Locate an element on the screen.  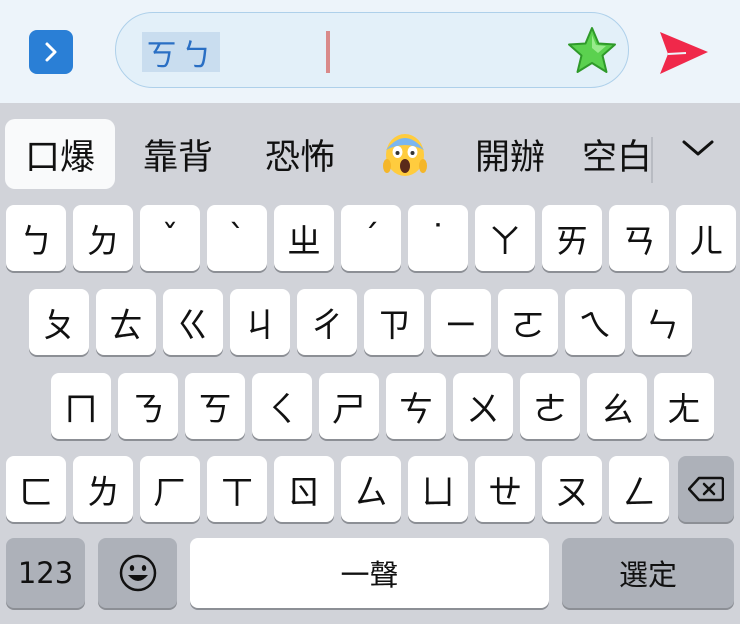
text-cursor is located at coordinates (328, 52).